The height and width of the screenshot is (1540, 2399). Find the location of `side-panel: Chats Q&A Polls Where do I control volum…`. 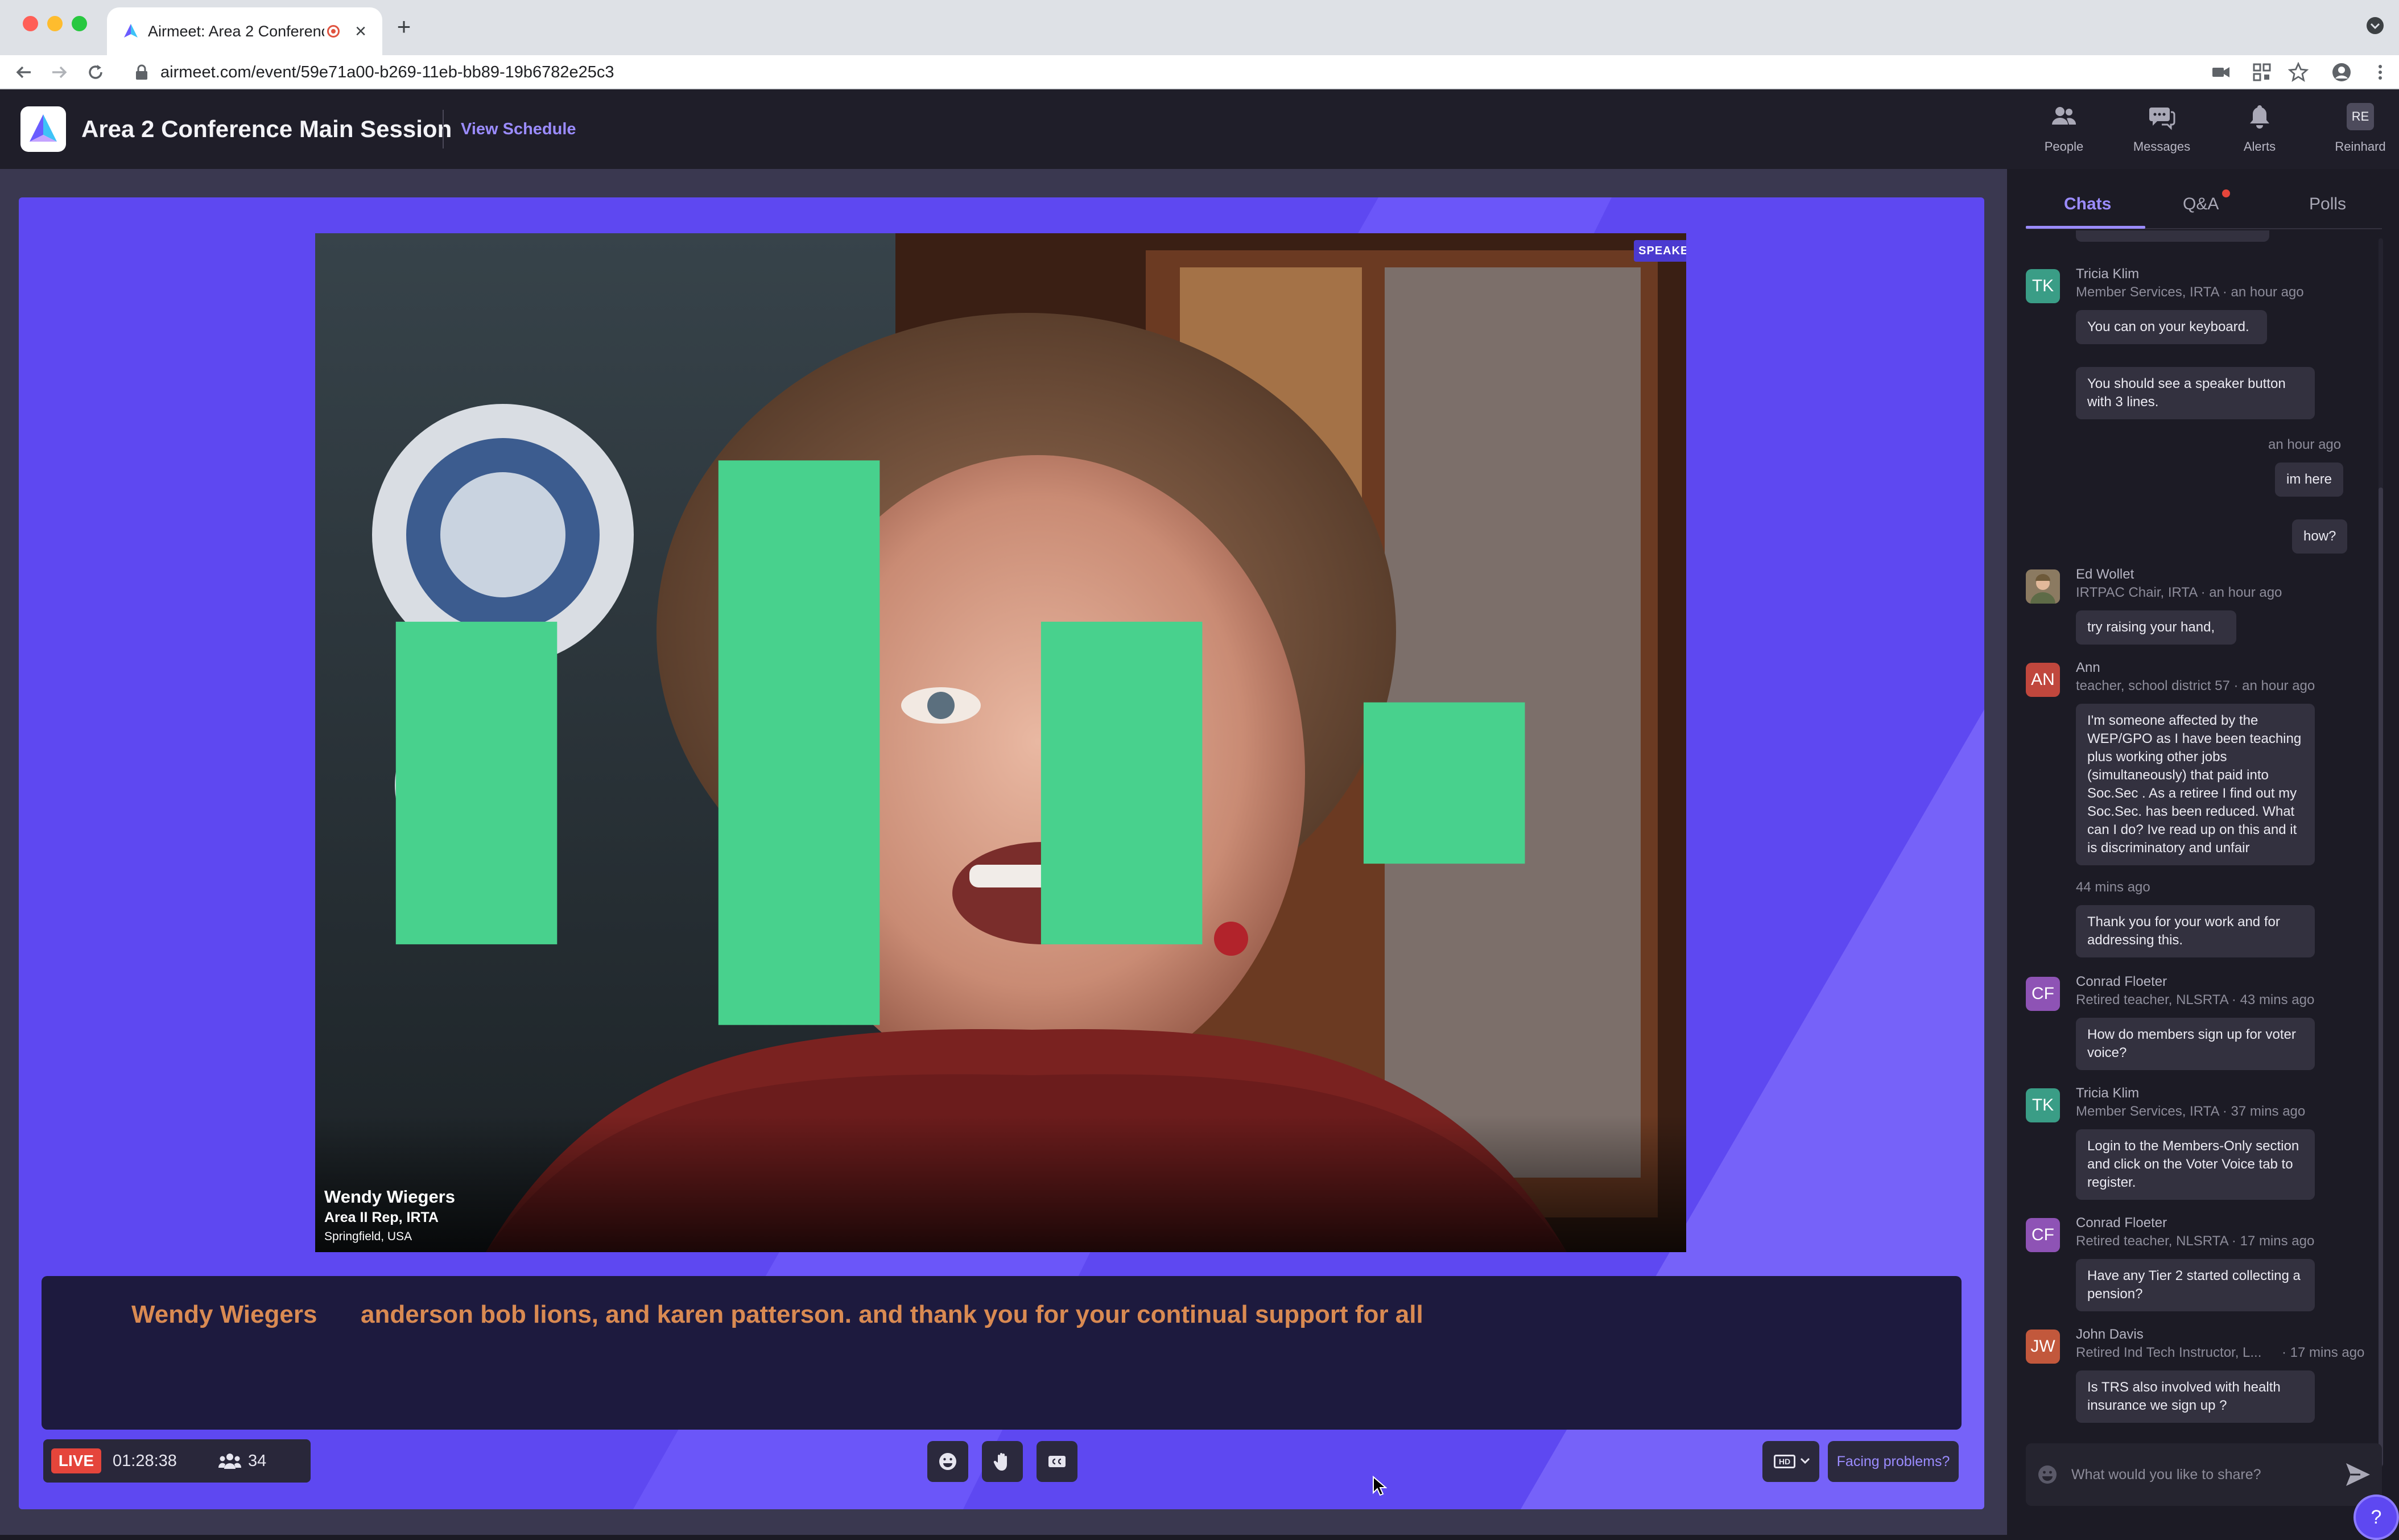

side-panel: Chats Q&A Polls Where do I control volum… is located at coordinates (2204, 854).